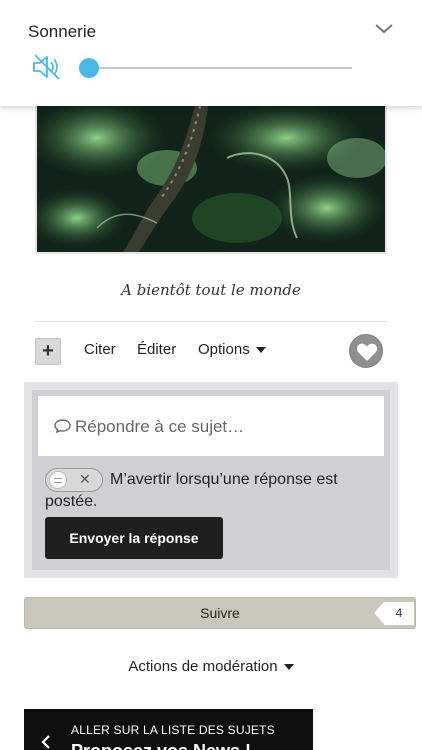  Describe the element at coordinates (100, 349) in the screenshot. I see `quote-button: Citer` at that location.